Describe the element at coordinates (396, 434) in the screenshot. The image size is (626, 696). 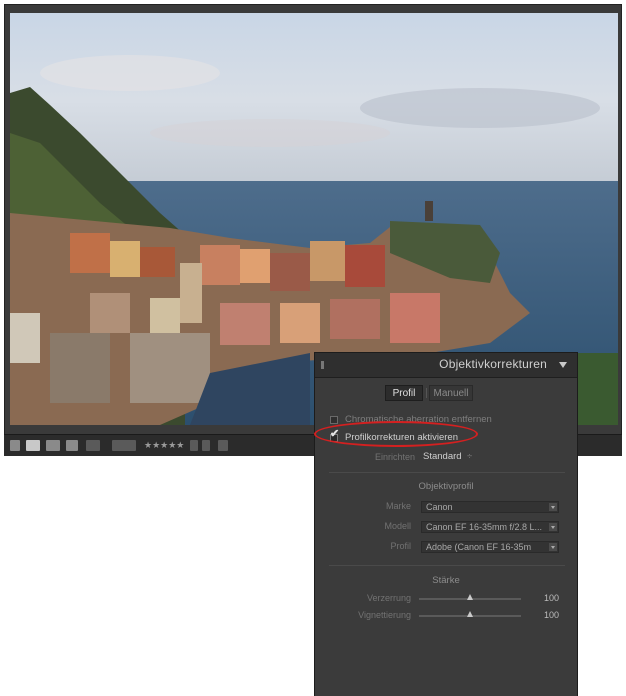
I see `highlight-annotation-ellipse` at that location.